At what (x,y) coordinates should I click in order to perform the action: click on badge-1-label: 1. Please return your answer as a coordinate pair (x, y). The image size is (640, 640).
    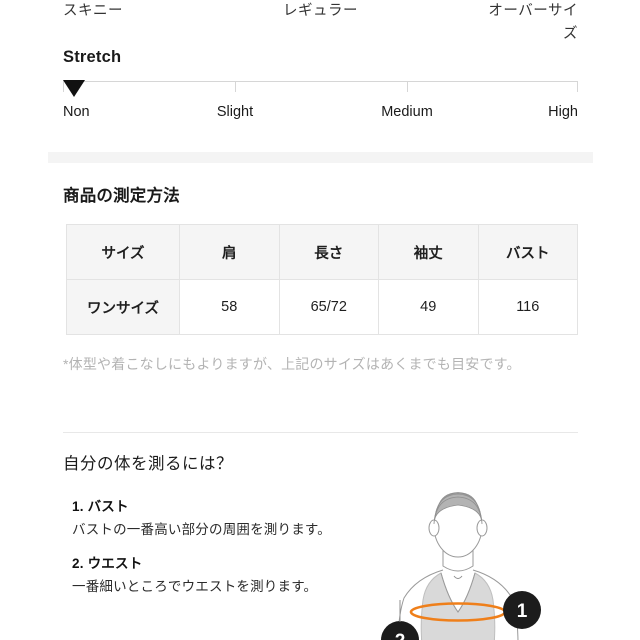
    Looking at the image, I should click on (522, 611).